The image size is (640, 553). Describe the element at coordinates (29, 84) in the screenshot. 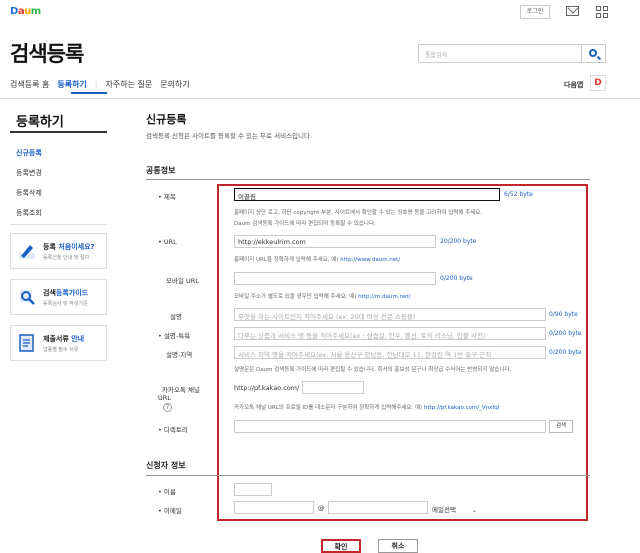

I see `nav-home: 검색등록 홈` at that location.